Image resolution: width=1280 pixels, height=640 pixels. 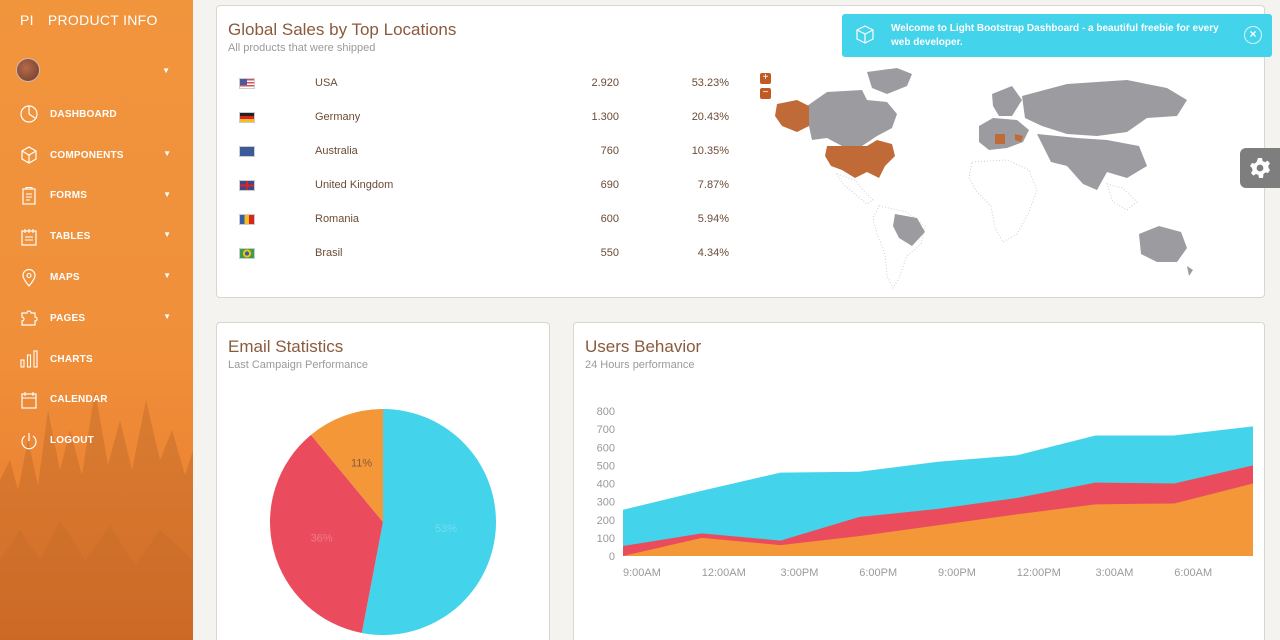 What do you see at coordinates (329, 253) in the screenshot?
I see `country-name: Brasil` at bounding box center [329, 253].